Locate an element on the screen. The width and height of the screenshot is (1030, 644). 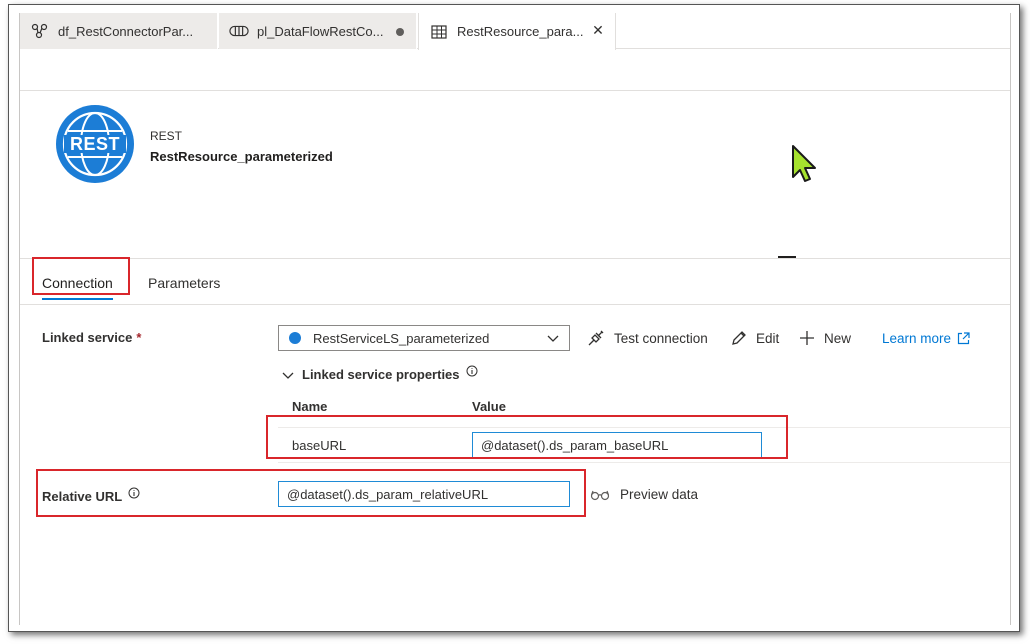
tab-rest-resource: RestResource_para... ✕ is located at coordinates (517, 31).